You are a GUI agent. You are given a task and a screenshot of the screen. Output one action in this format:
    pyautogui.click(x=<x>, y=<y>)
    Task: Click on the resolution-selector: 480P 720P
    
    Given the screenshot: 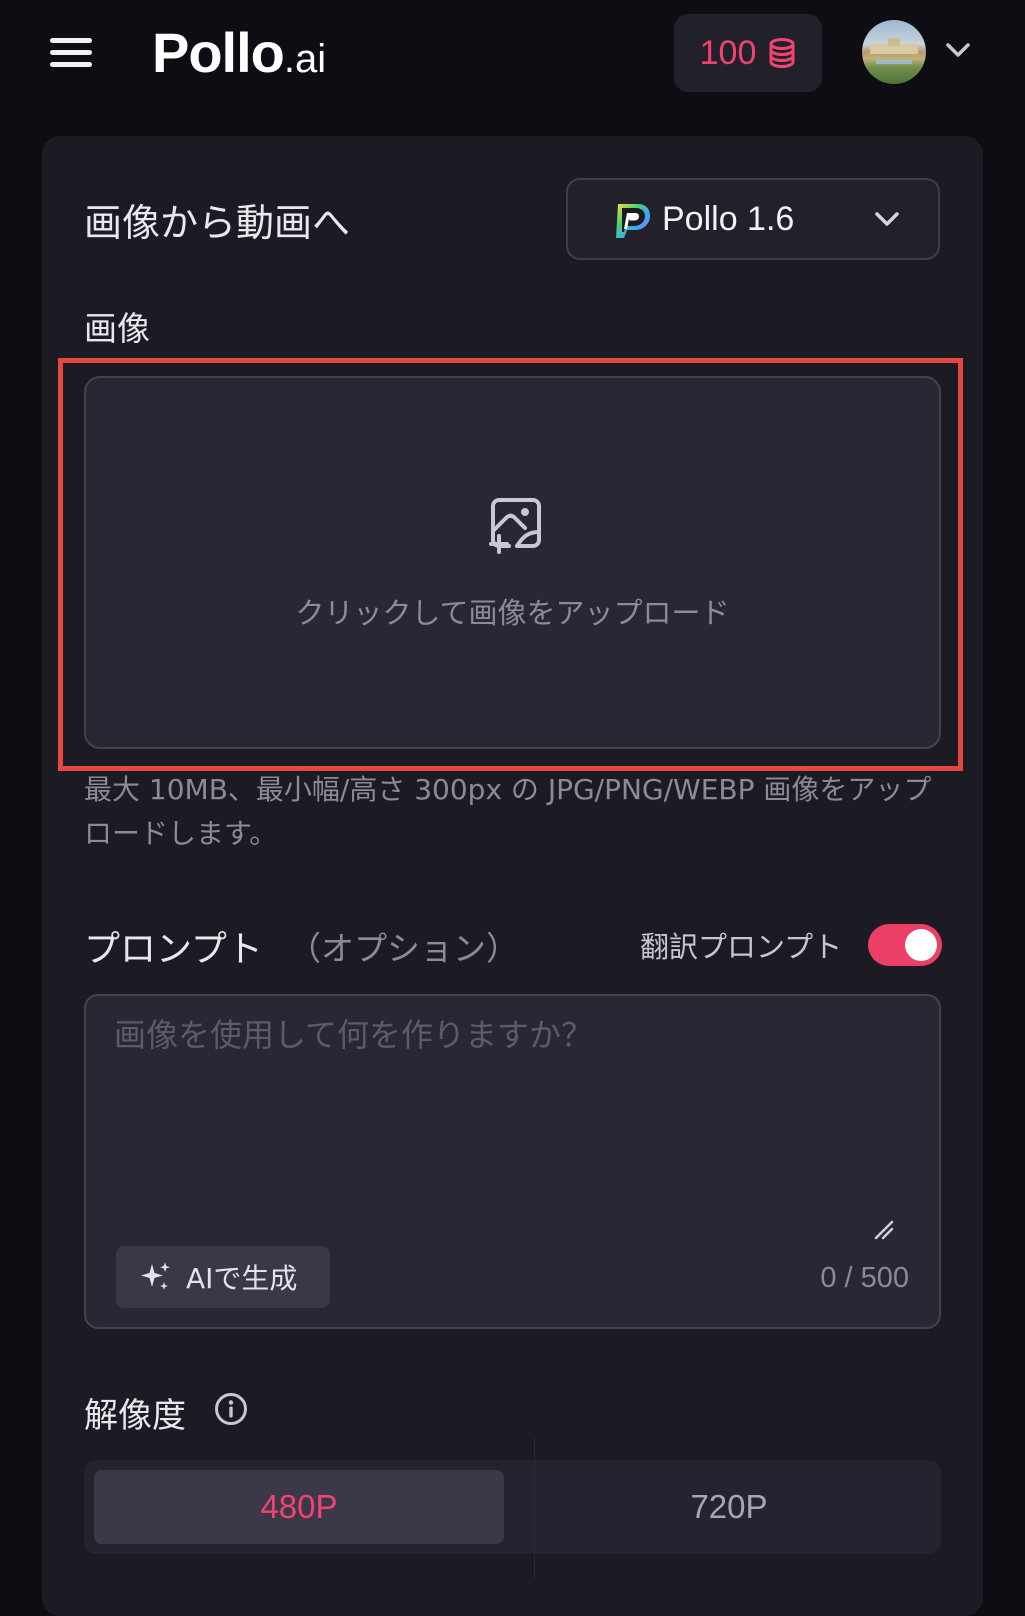 What is the action you would take?
    pyautogui.click(x=512, y=1507)
    